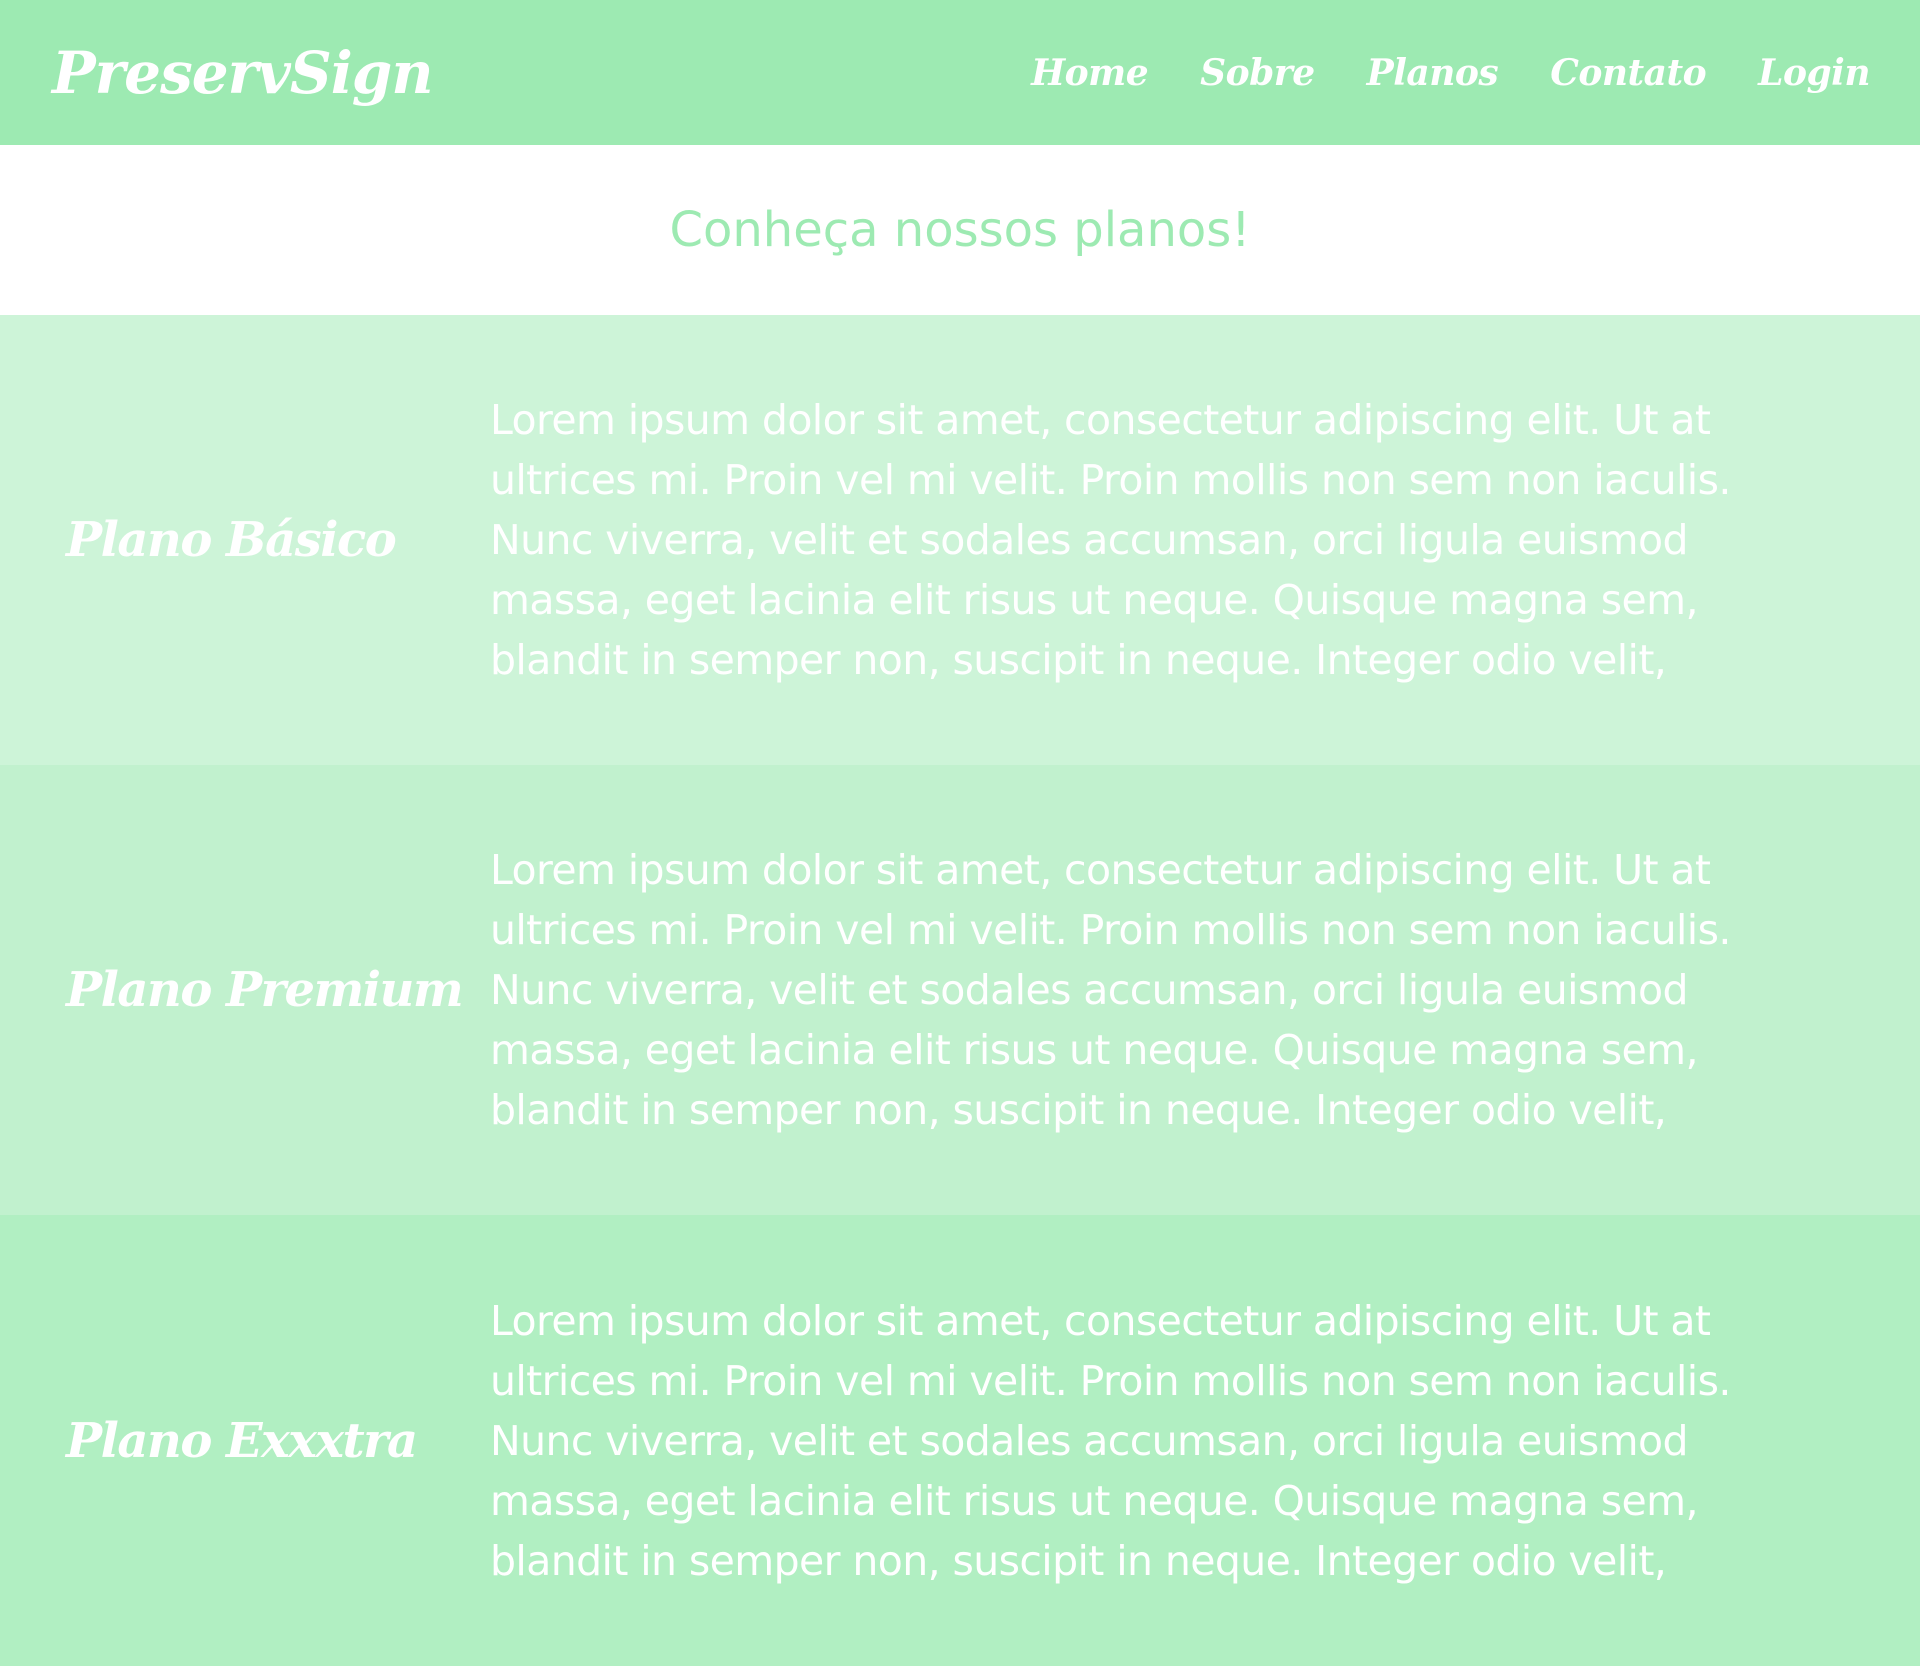 This screenshot has width=1920, height=1666. I want to click on page-title: Conheça nossos planos!, so click(960, 230).